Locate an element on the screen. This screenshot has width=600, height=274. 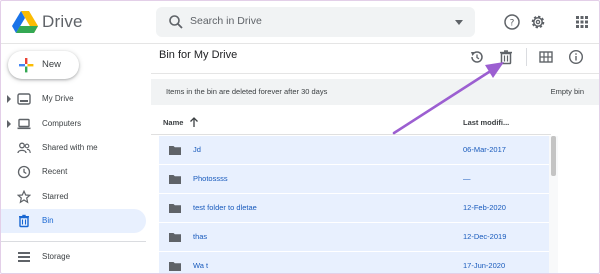
scrollbar-thumb is located at coordinates (553, 156).